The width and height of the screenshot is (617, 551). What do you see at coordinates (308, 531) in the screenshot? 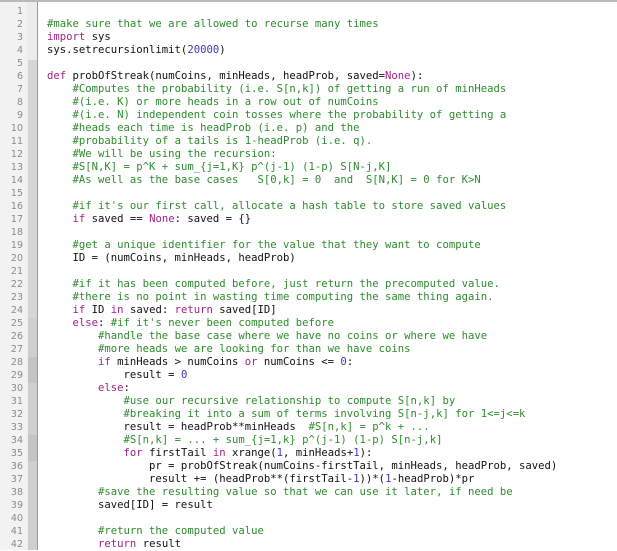
I see `code-line: 41 #return the computed value` at bounding box center [308, 531].